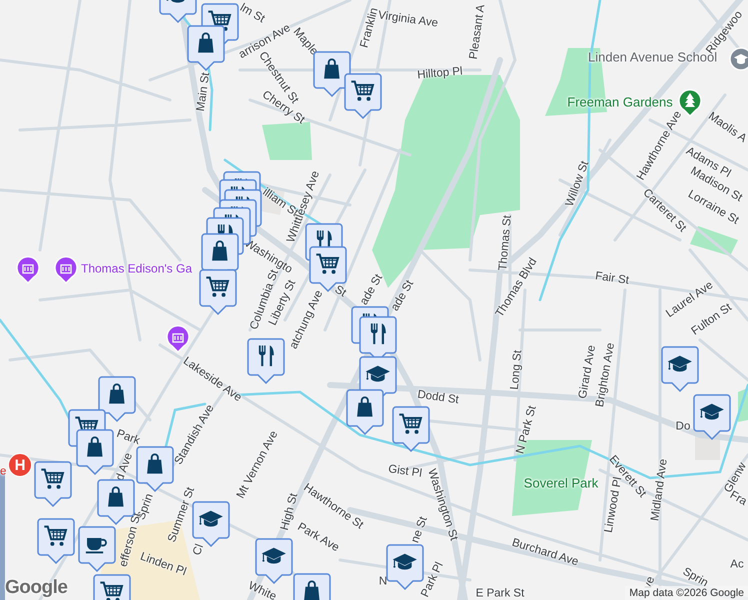 The width and height of the screenshot is (748, 600). Describe the element at coordinates (561, 483) in the screenshot. I see `place-label: Soverel Park` at that location.